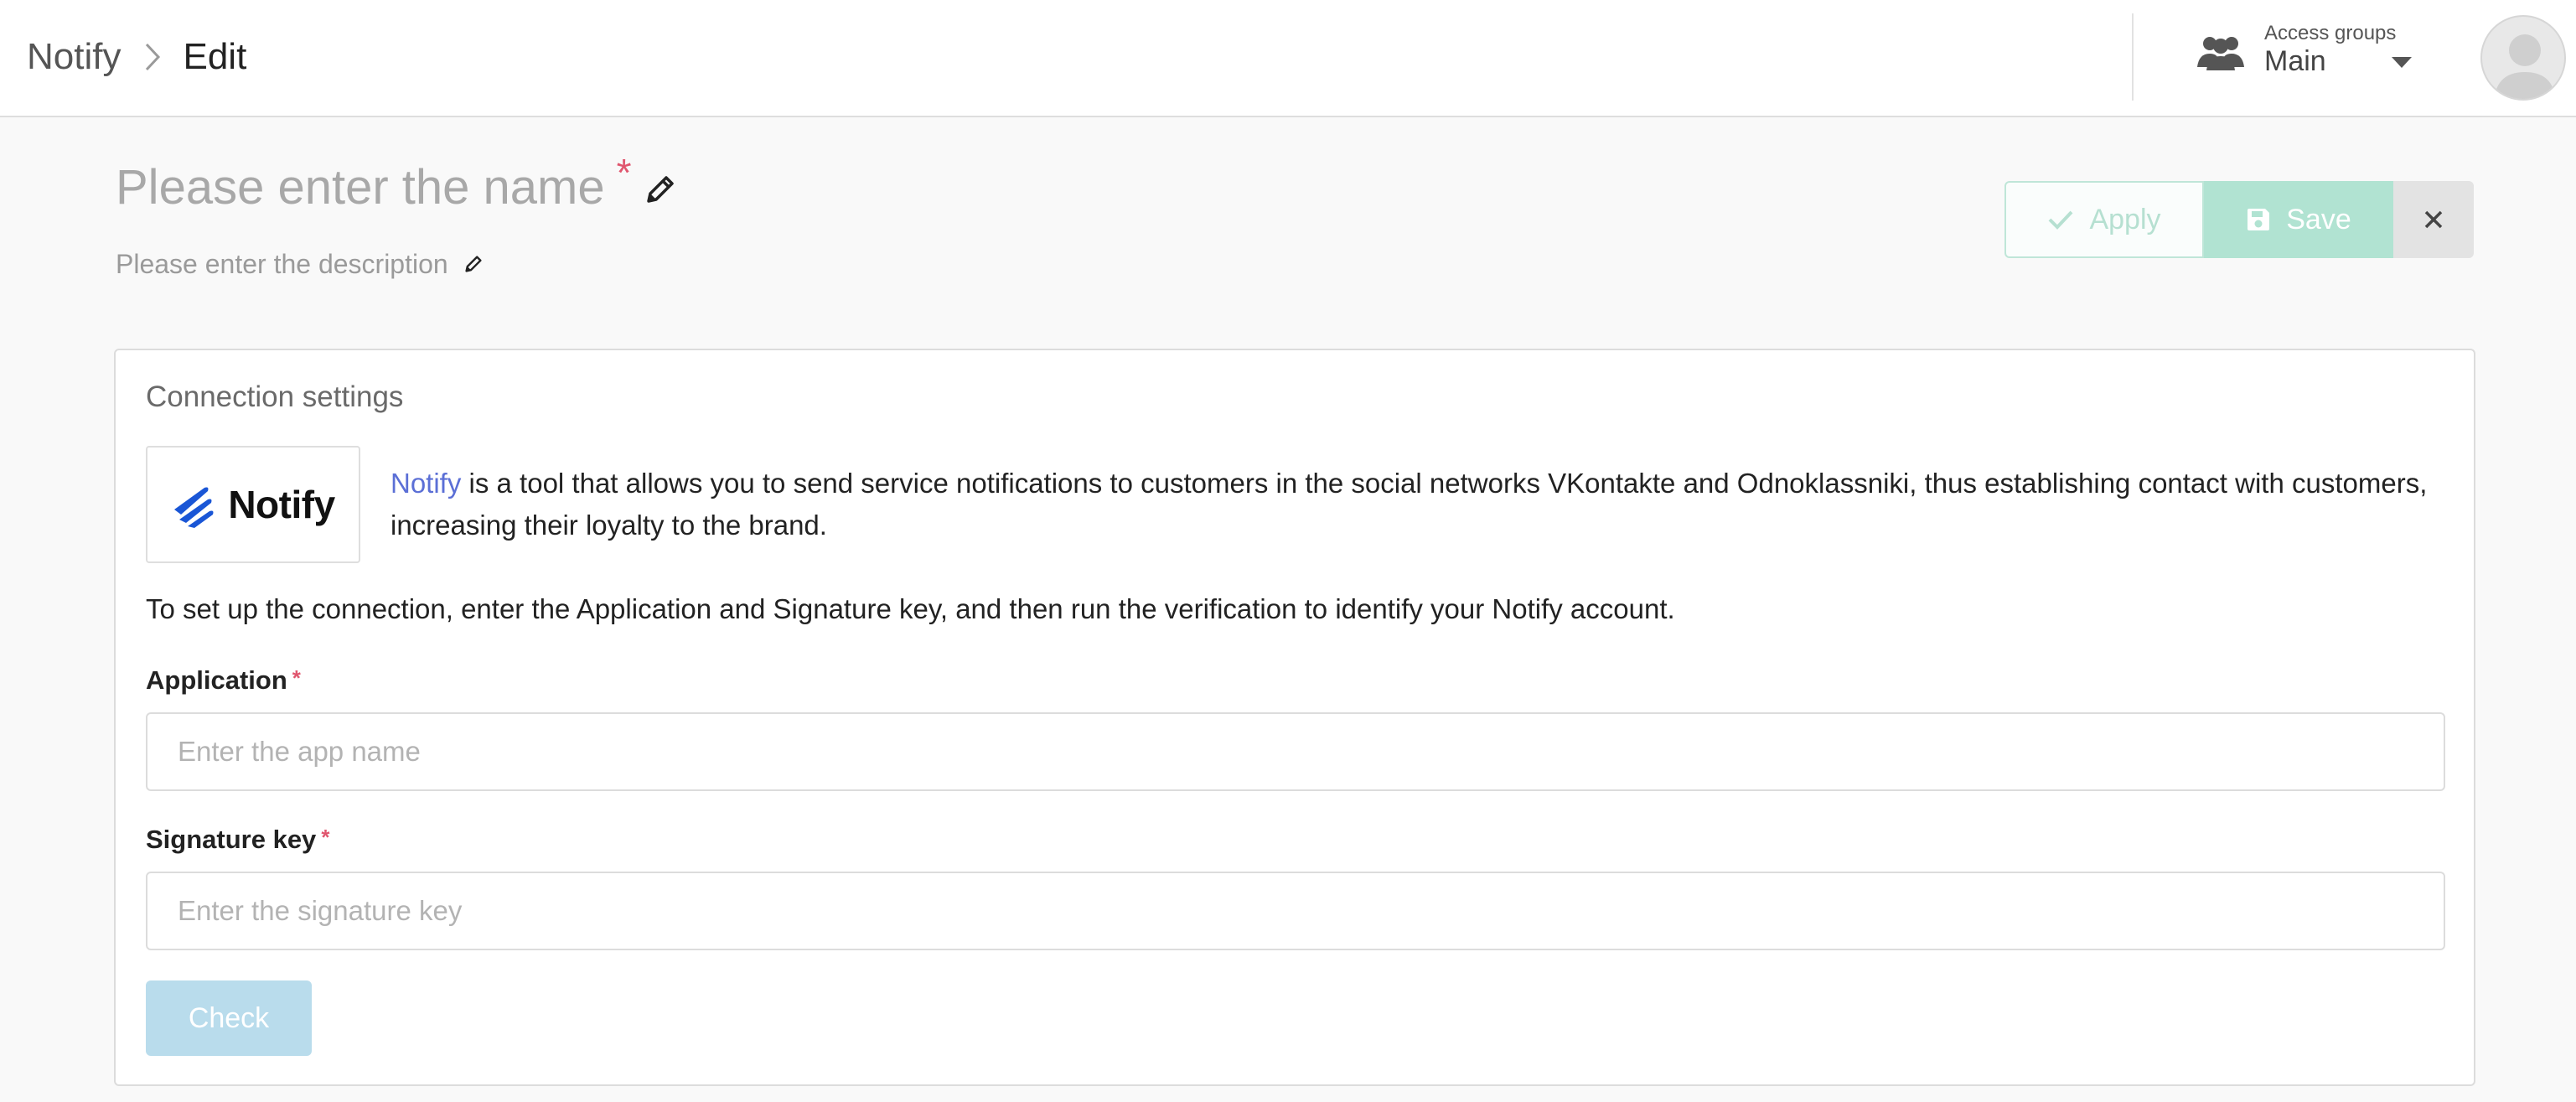 This screenshot has width=2576, height=1102. Describe the element at coordinates (231, 840) in the screenshot. I see `signature-key-label-text: Signature key` at that location.